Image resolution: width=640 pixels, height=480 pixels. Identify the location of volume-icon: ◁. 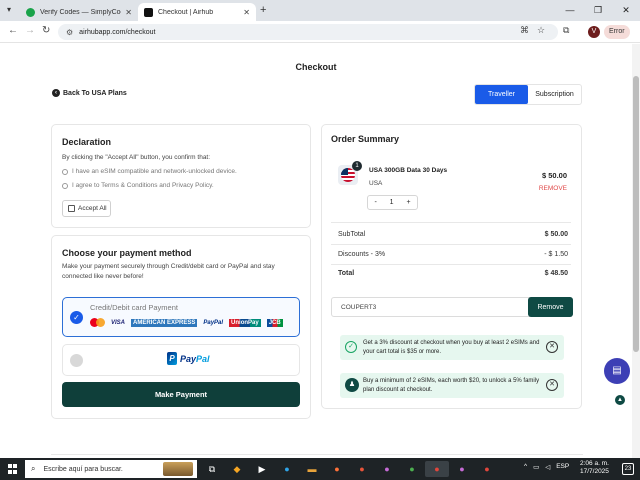
(547, 467).